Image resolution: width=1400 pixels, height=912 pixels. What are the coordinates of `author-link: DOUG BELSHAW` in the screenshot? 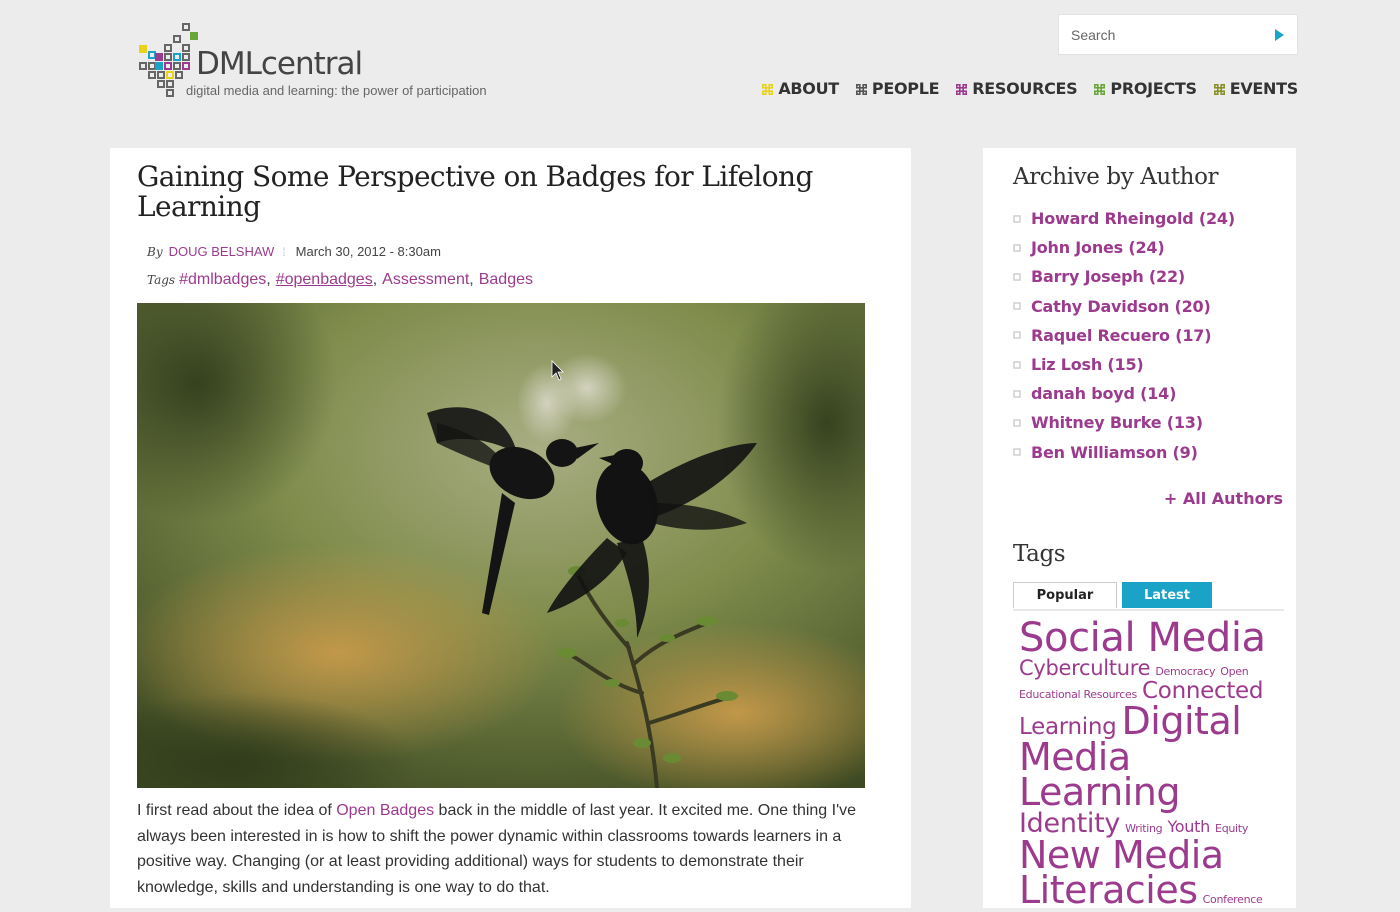 It's located at (222, 251).